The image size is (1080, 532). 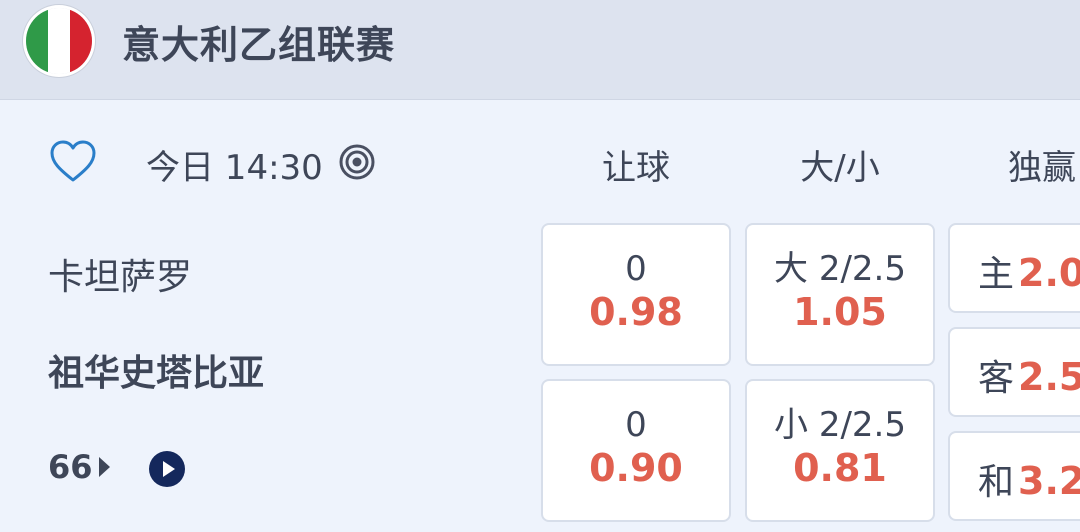 What do you see at coordinates (636, 468) in the screenshot?
I see `handicap-away-odds: 0.90` at bounding box center [636, 468].